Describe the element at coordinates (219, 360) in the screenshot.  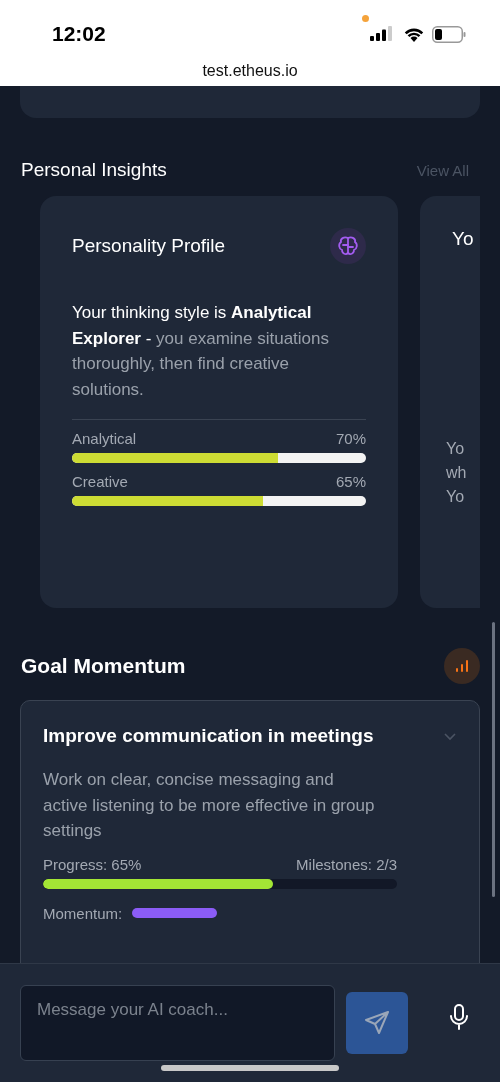
I see `description-text: Your thinking style is Analytical Explorer - you examine situations thoroughly, then find creative solutions.` at that location.